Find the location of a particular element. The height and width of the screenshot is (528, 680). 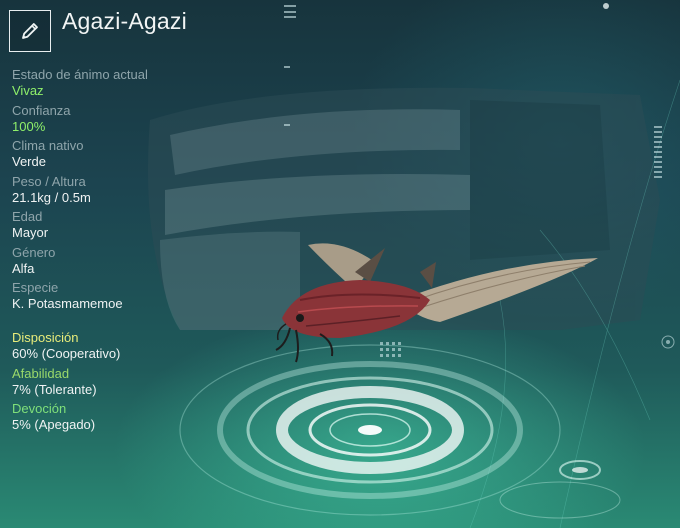

trait-label: Disposición is located at coordinates (45, 337).